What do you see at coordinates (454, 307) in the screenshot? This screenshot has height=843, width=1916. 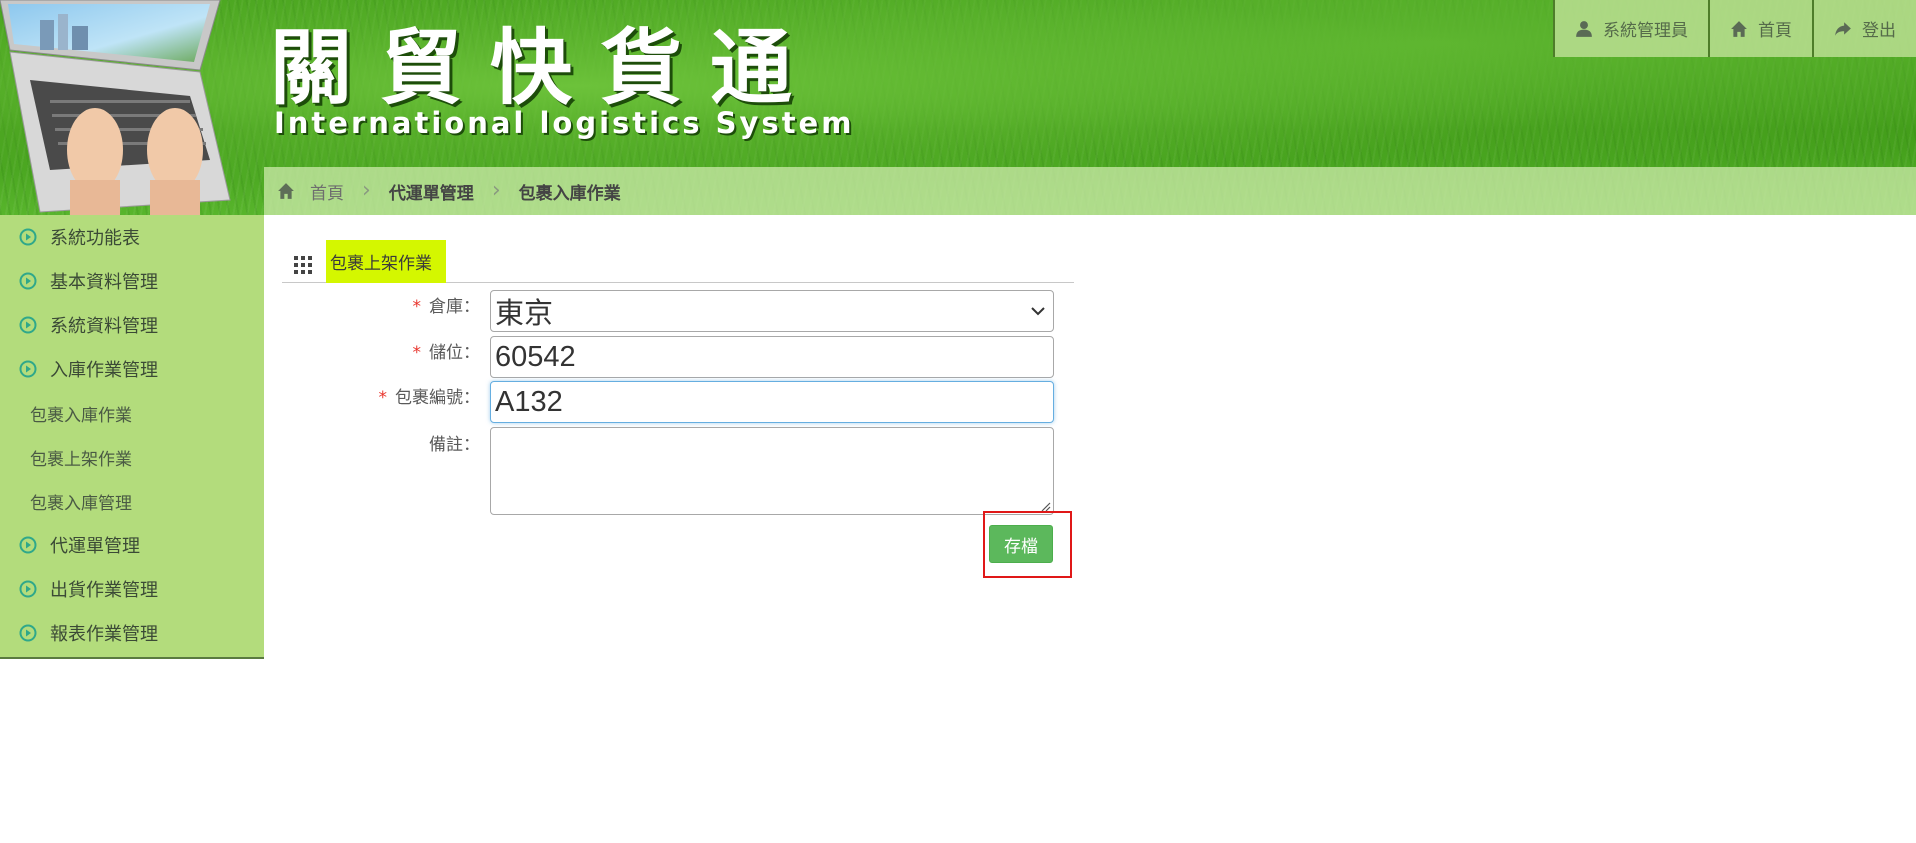 I see `warehouse-label-text: 倉庫：` at bounding box center [454, 307].